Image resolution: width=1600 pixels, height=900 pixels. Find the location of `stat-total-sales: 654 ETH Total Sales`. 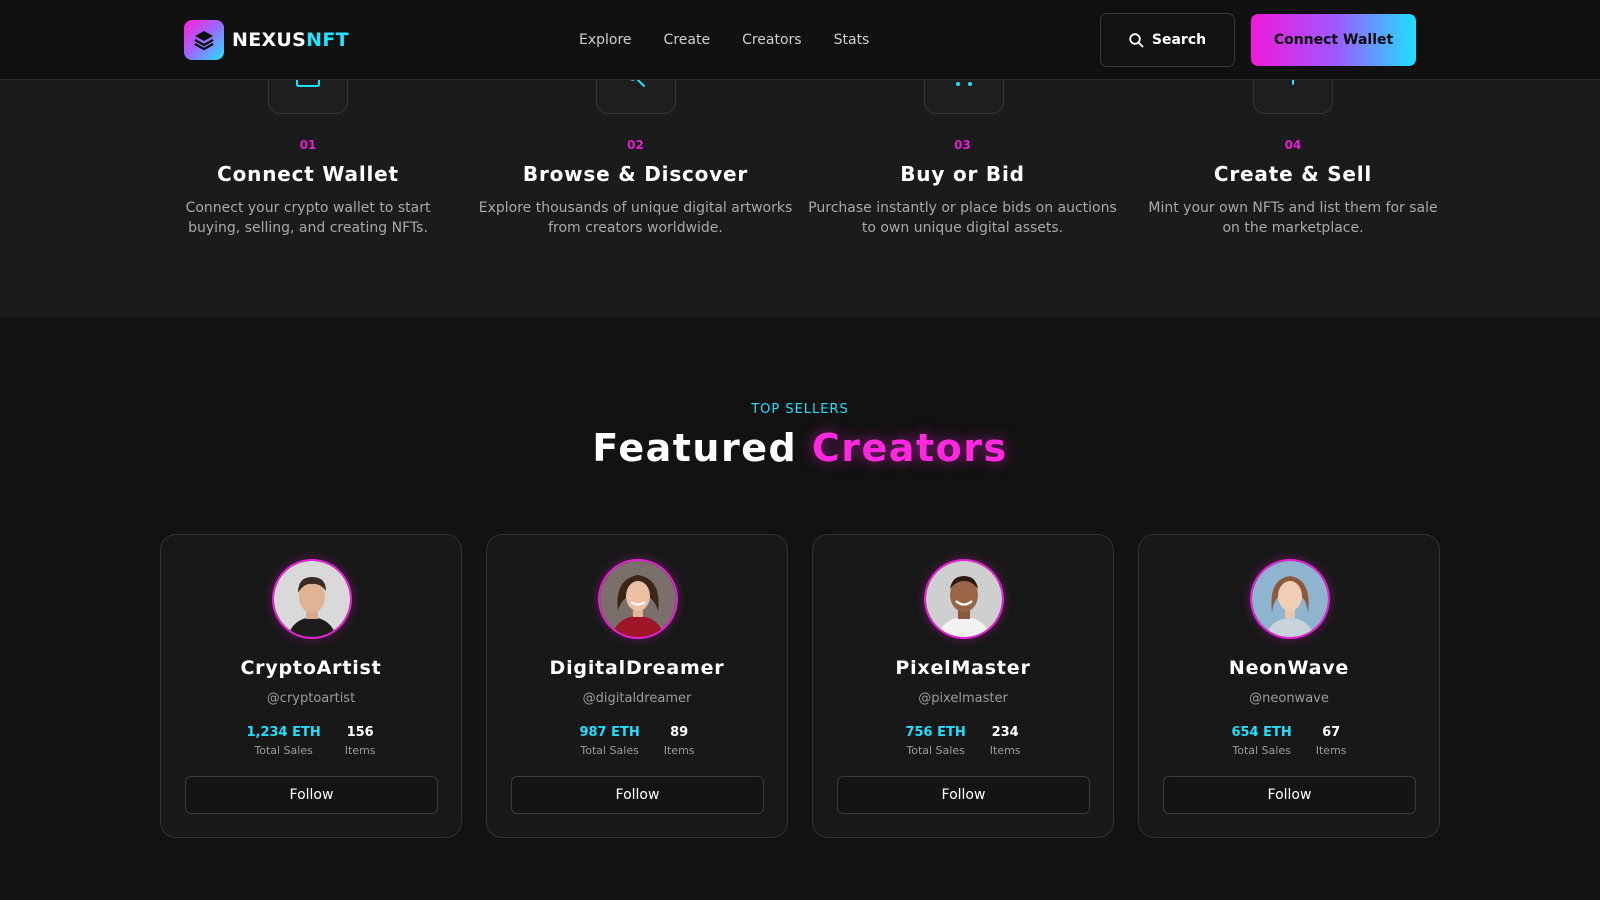

stat-total-sales: 654 ETH Total Sales is located at coordinates (1261, 741).